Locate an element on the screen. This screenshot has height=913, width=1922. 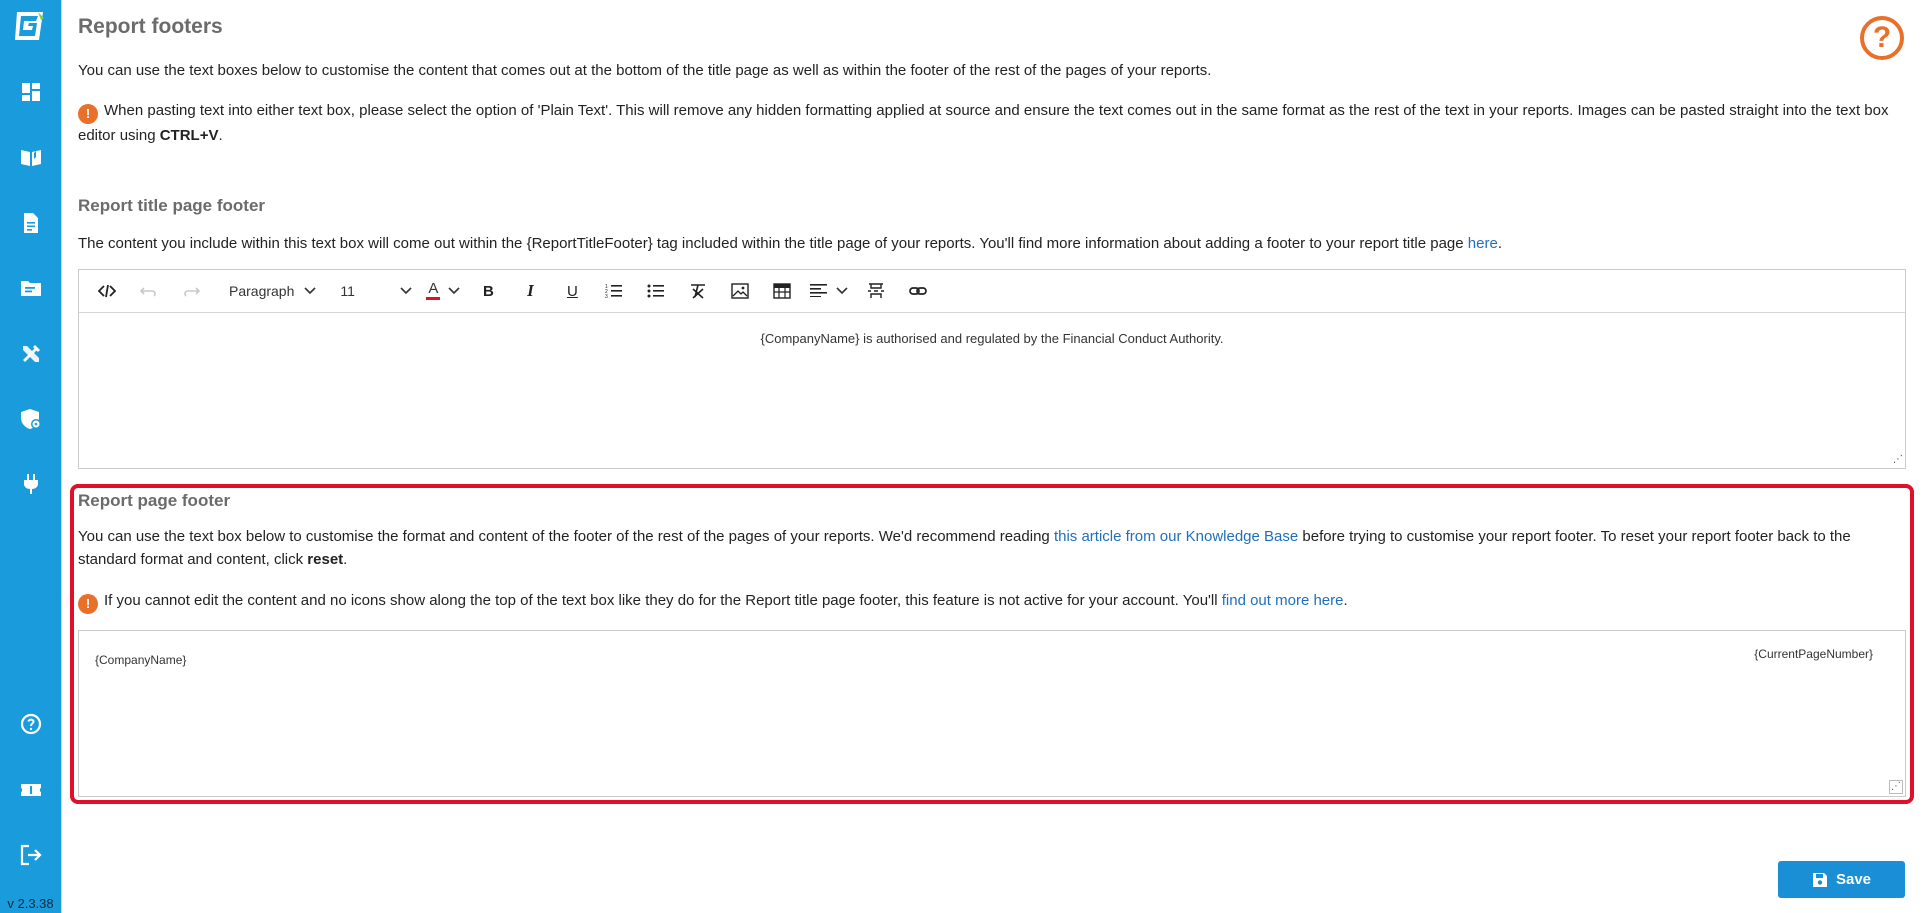
save-icon is located at coordinates (1819, 879).